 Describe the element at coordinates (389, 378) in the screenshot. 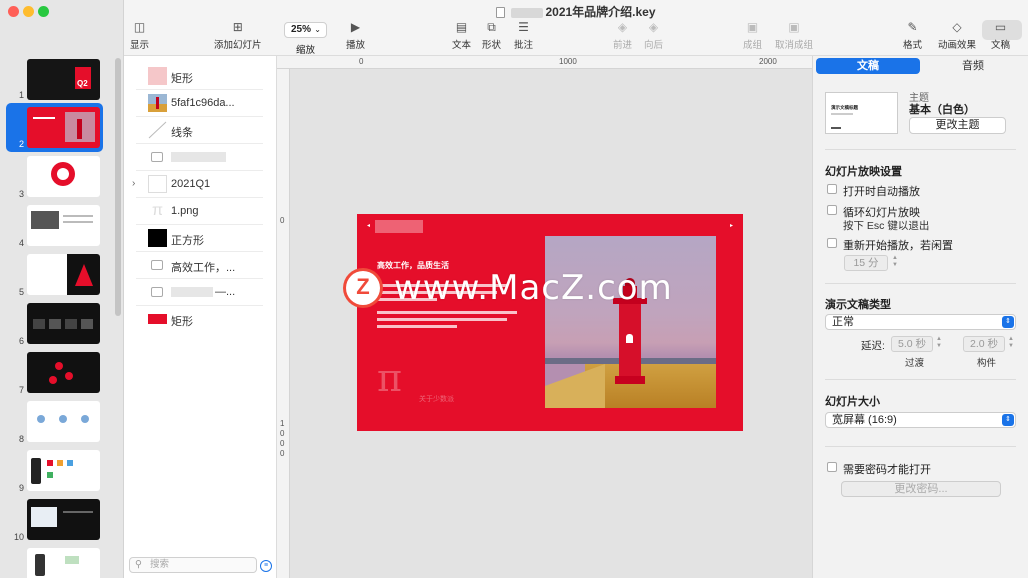

I see `slide-pi-logo: π` at that location.